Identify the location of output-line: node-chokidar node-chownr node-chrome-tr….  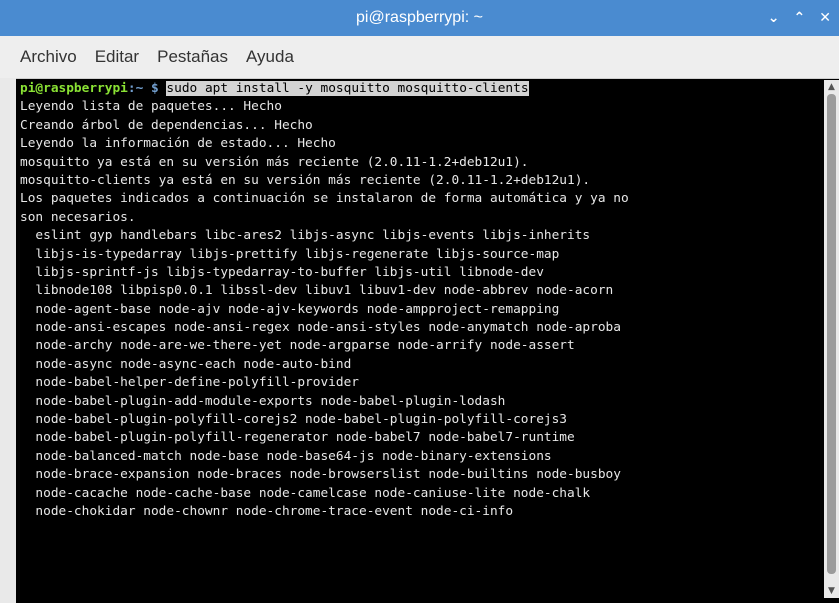
(267, 511).